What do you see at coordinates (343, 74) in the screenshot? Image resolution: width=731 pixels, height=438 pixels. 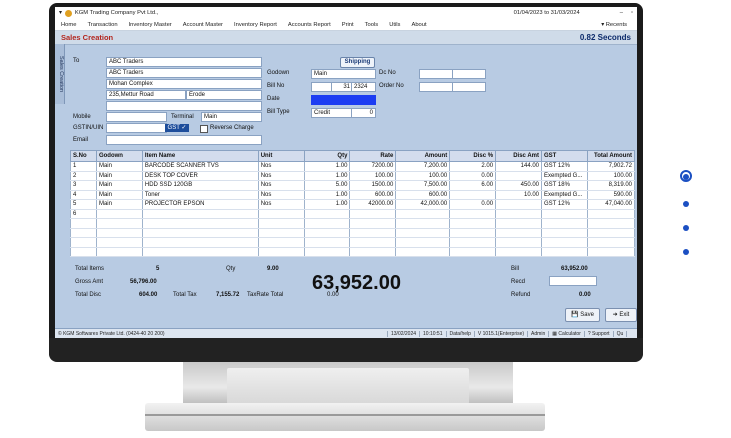 I see `godown-field: Main` at bounding box center [343, 74].